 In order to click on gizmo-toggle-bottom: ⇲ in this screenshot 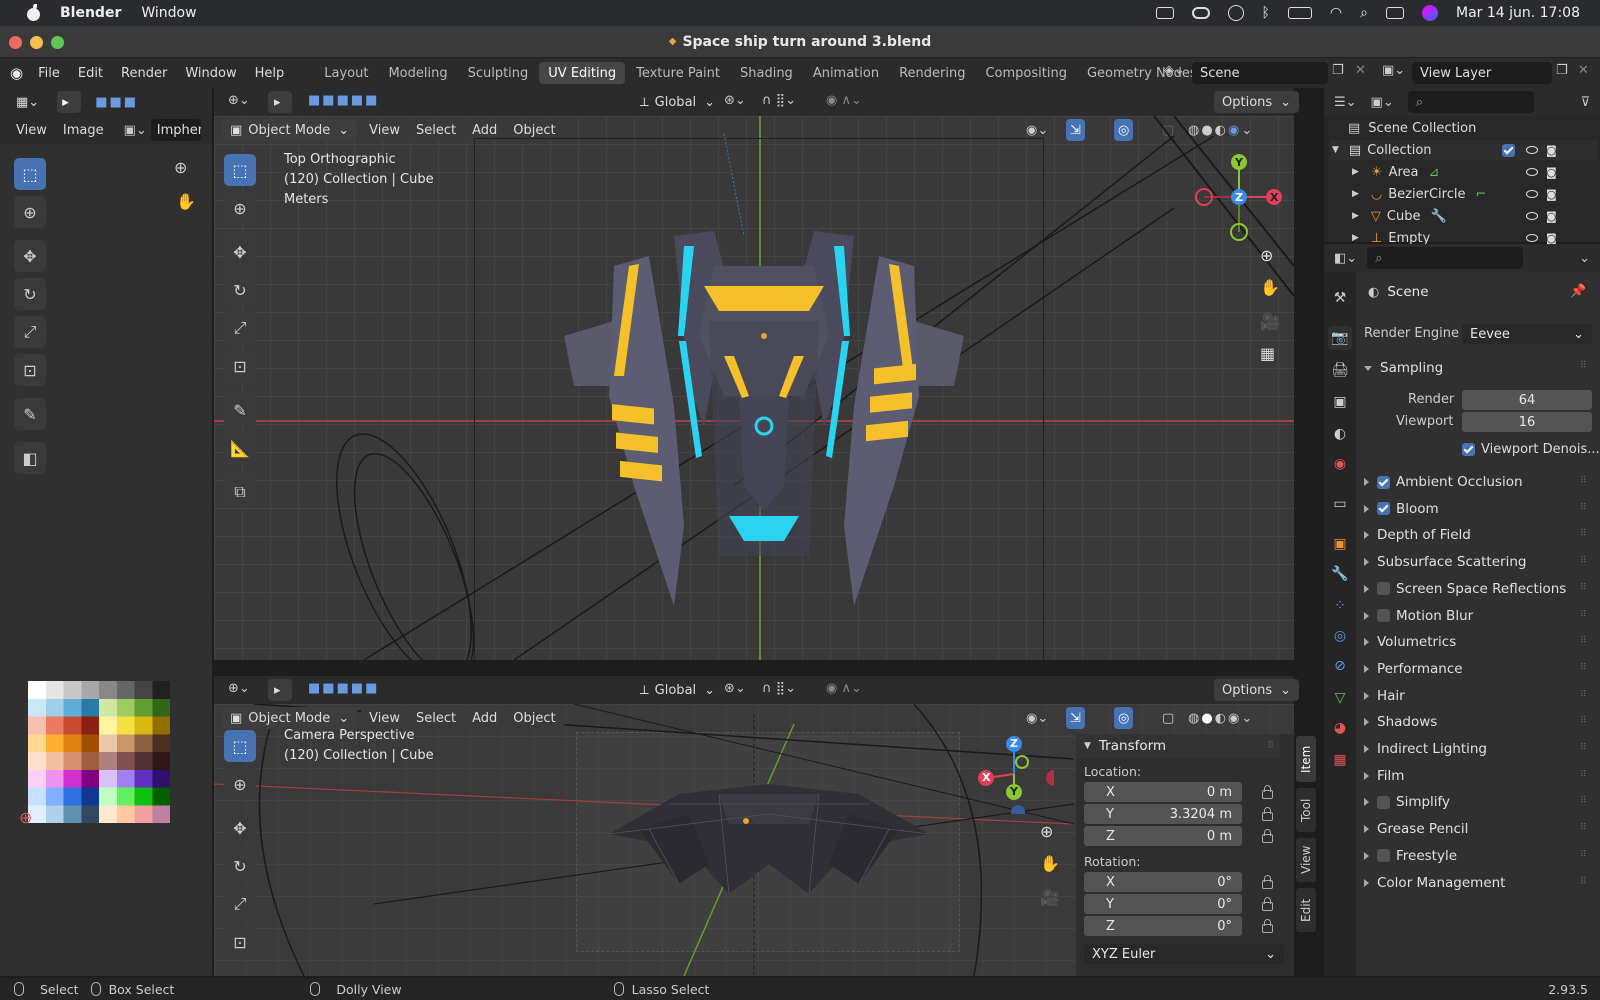, I will do `click(1075, 718)`.